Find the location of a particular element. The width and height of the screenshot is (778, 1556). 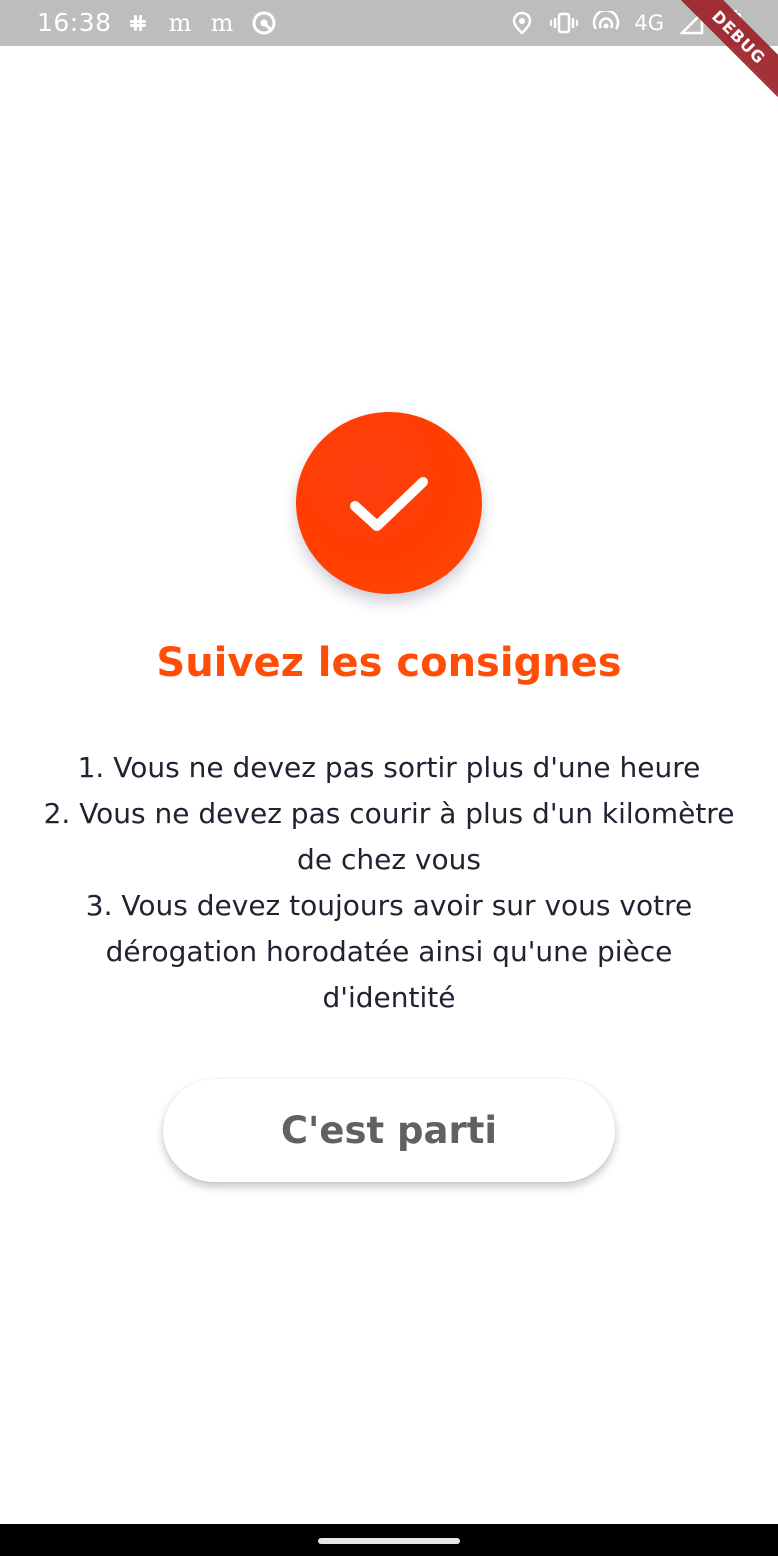

notification-icons: m m is located at coordinates (201, 23).